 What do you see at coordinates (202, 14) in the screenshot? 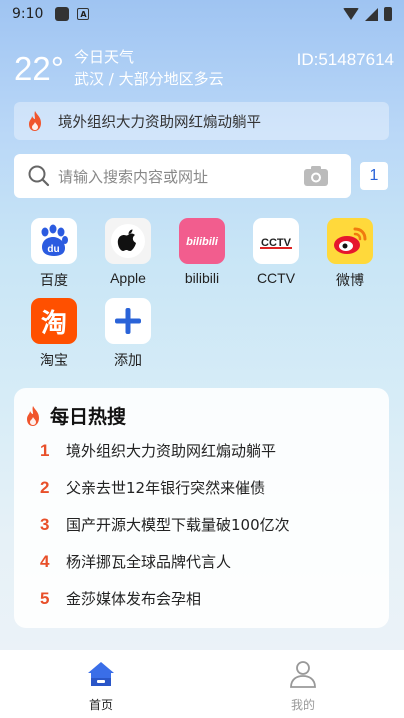
I see `status-bar: 9:10 A` at bounding box center [202, 14].